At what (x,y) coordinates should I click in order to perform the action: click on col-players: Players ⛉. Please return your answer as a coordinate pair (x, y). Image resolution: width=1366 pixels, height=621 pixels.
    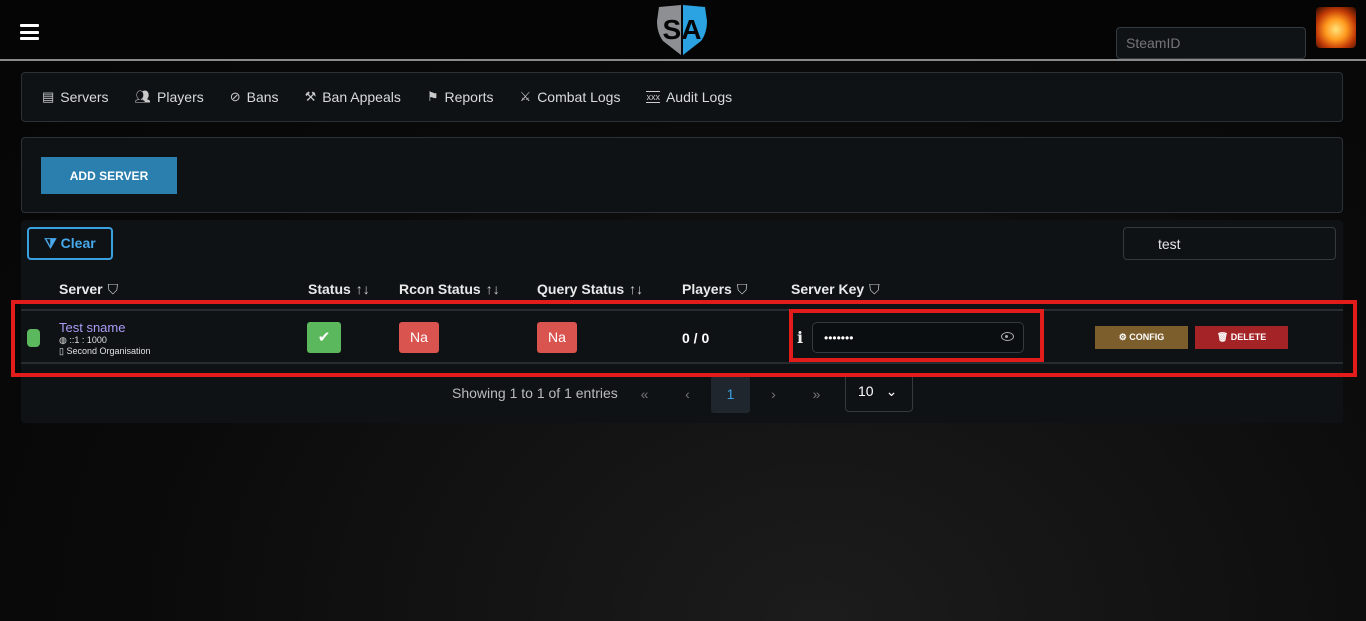
    Looking at the image, I should click on (714, 289).